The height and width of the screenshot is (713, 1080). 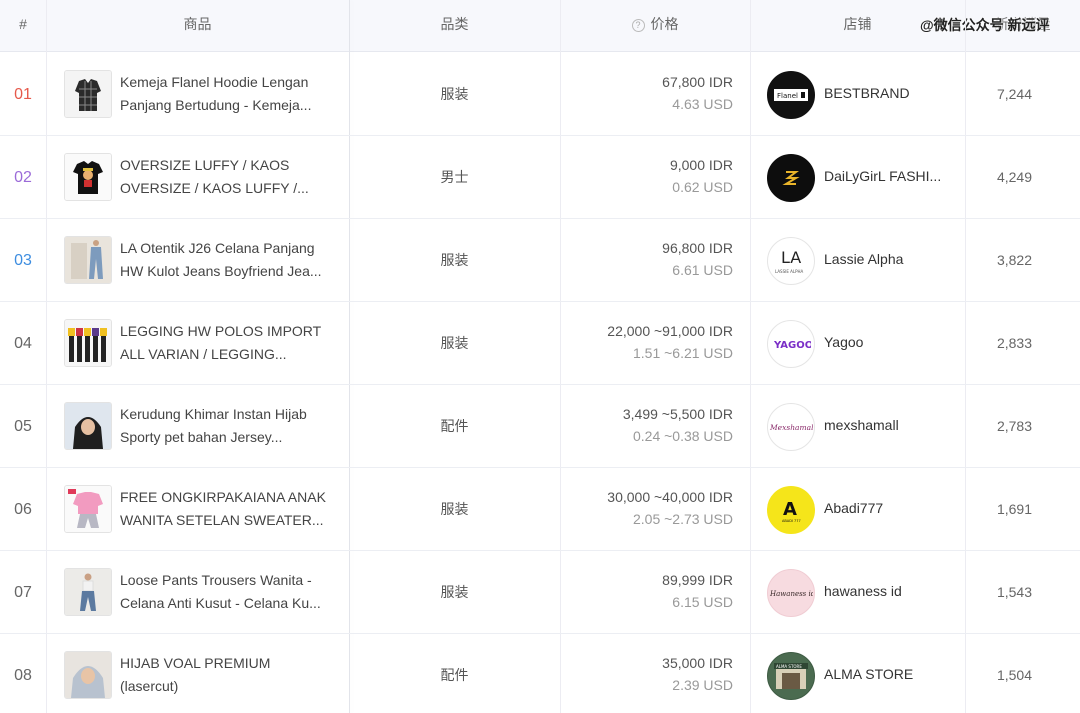 What do you see at coordinates (888, 591) in the screenshot?
I see `store-name: hawaness id` at bounding box center [888, 591].